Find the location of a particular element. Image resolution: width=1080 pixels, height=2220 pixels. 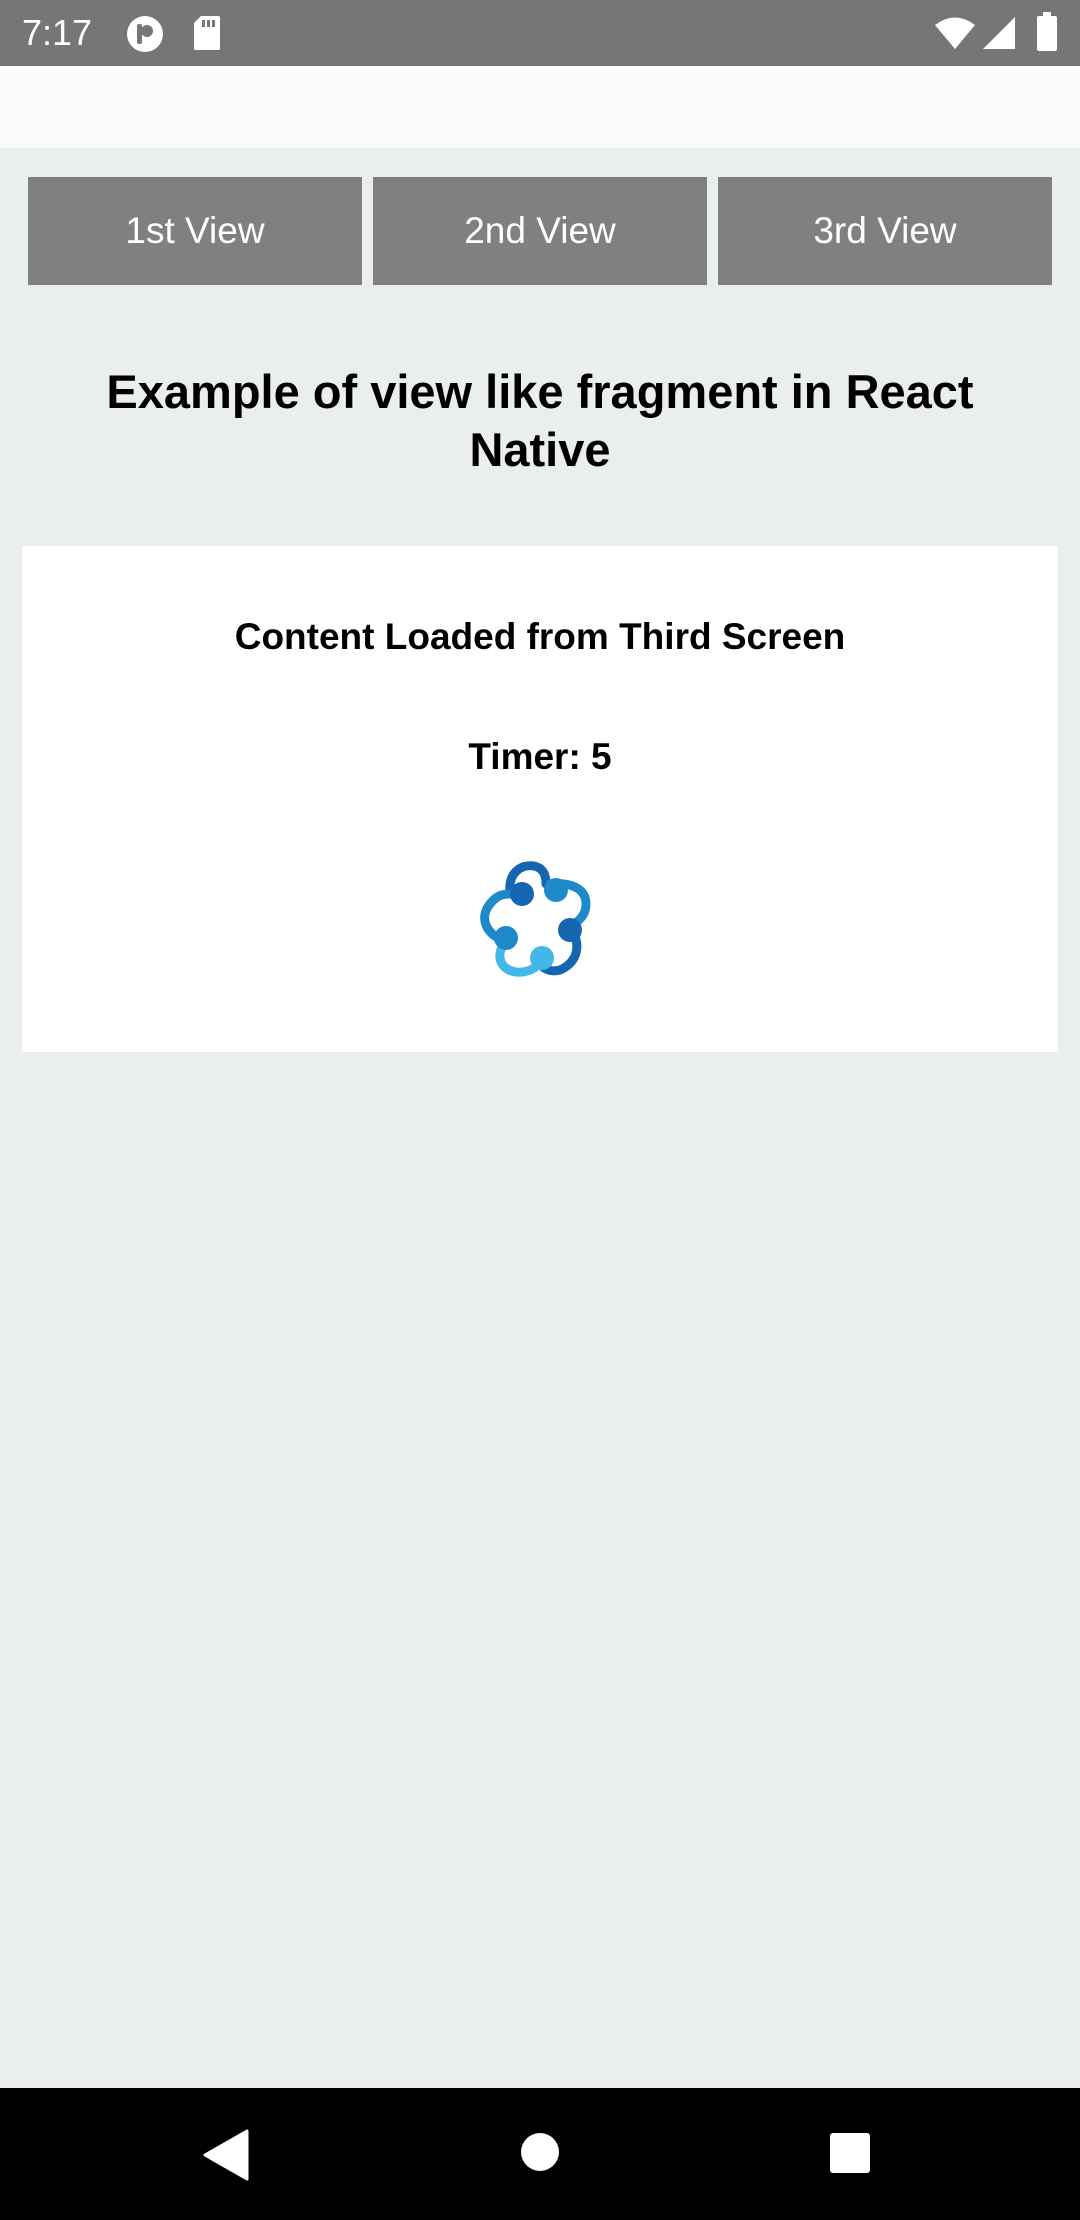

recents-icon is located at coordinates (850, 2153).